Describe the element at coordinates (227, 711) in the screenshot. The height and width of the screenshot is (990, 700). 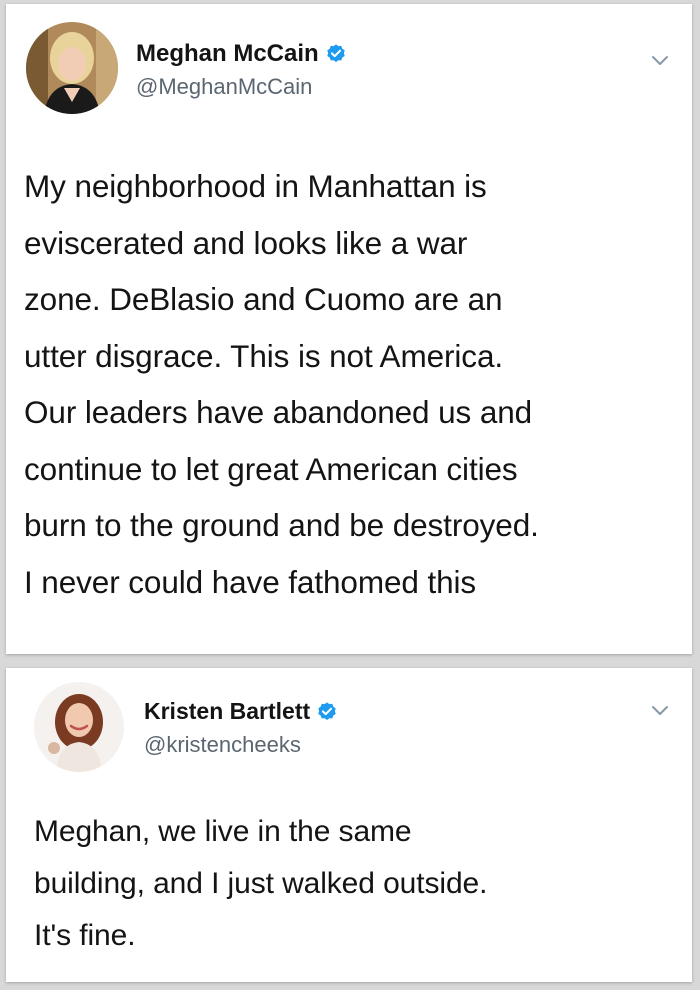
I see `display-name: Kristen Bartlett` at that location.